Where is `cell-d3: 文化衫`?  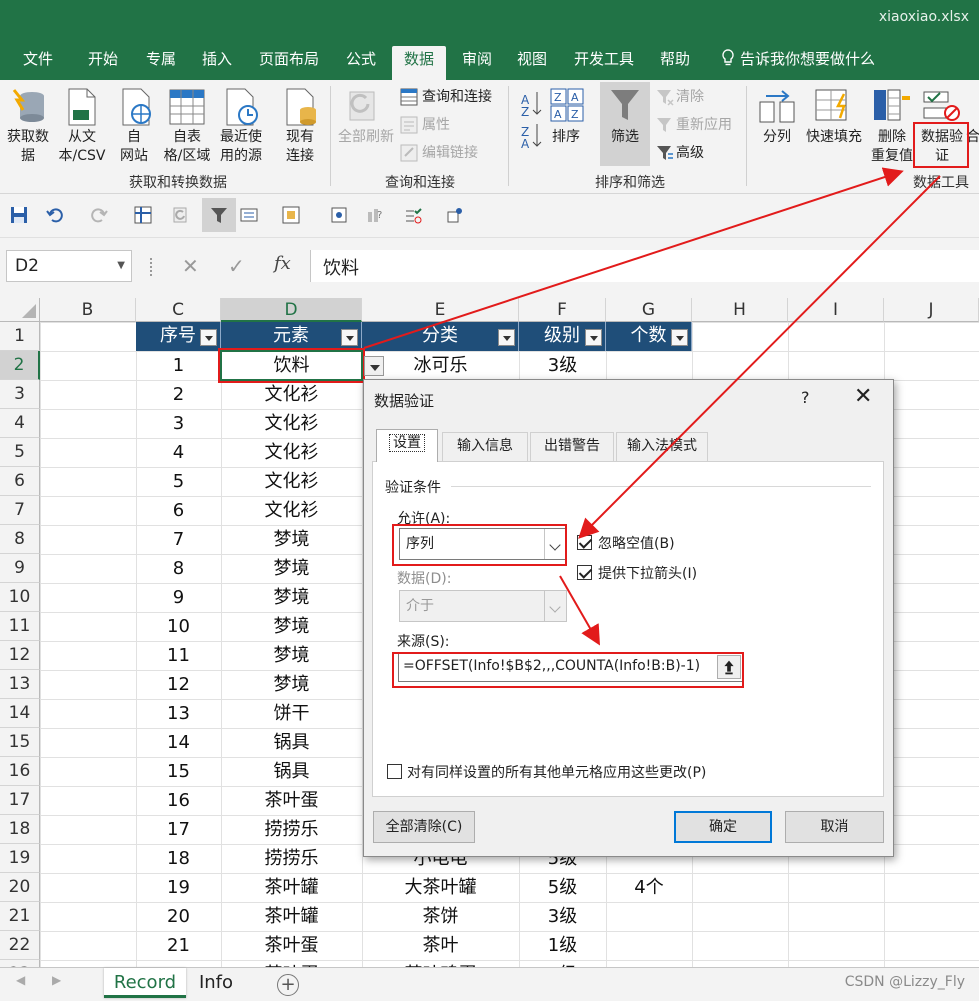
cell-d3: 文化衫 is located at coordinates (291, 394).